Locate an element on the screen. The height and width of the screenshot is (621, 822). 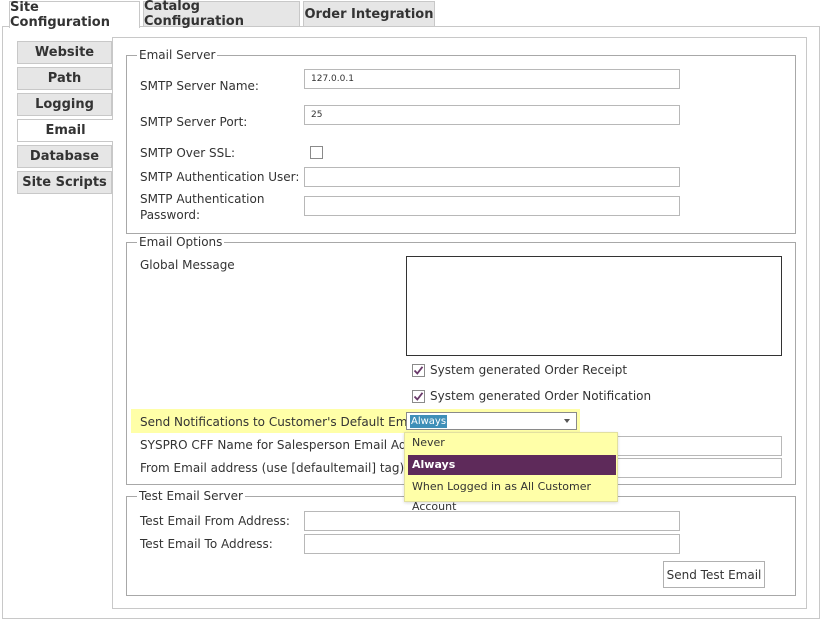
smtp-server-name-input: 127.0.0.1 is located at coordinates (492, 79).